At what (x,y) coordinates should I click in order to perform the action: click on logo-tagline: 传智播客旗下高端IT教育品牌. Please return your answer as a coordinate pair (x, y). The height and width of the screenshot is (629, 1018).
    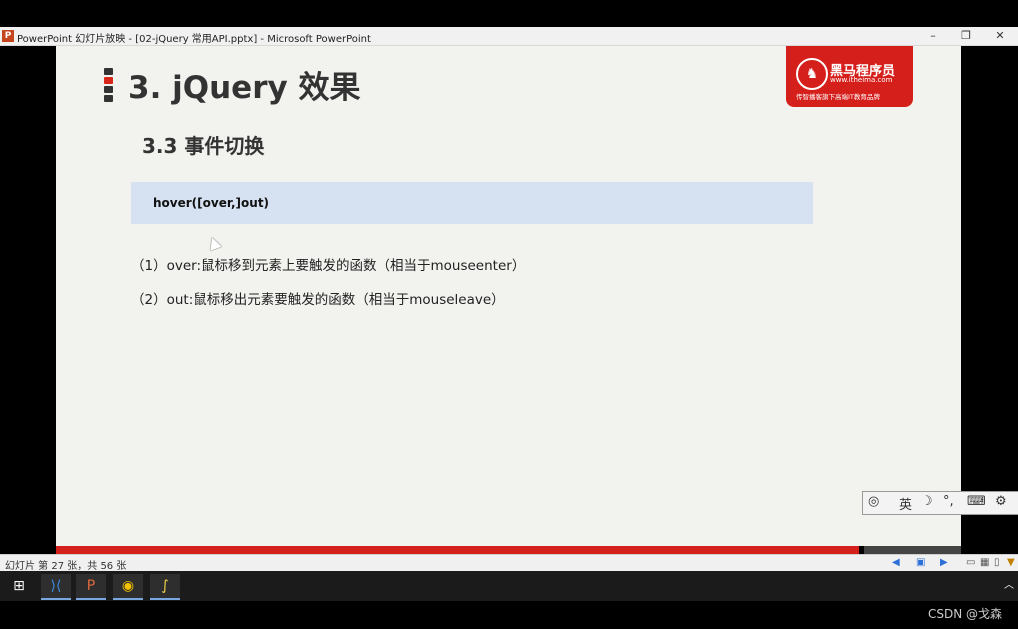
    Looking at the image, I should click on (838, 97).